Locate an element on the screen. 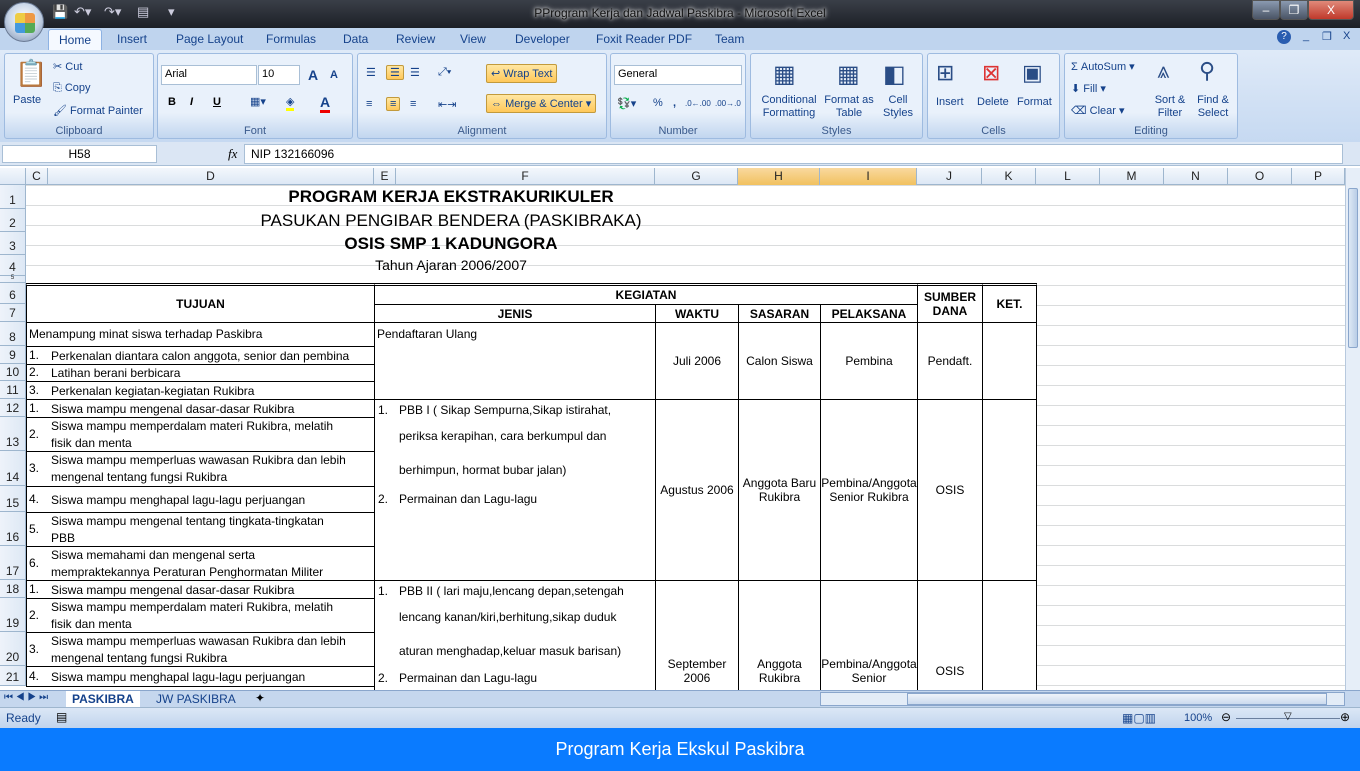 The height and width of the screenshot is (771, 1360). column-header-K: K is located at coordinates (1009, 176).